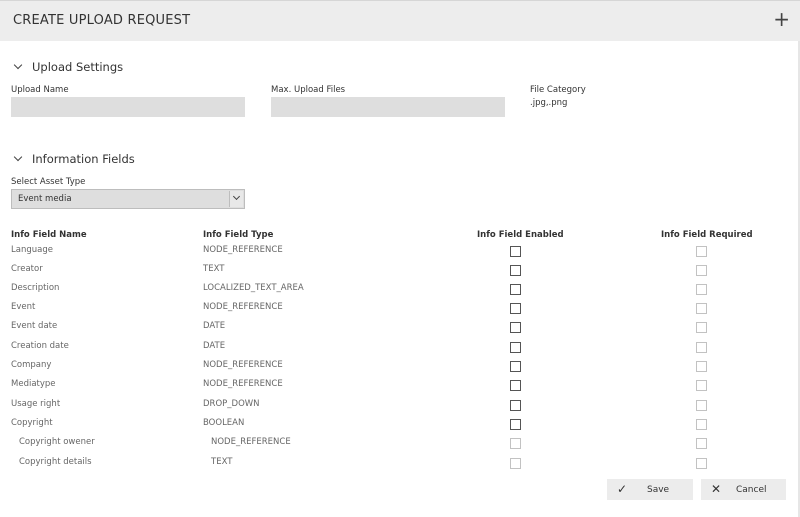 Image resolution: width=800 pixels, height=517 pixels. What do you see at coordinates (35, 288) in the screenshot?
I see `field-name: Description` at bounding box center [35, 288].